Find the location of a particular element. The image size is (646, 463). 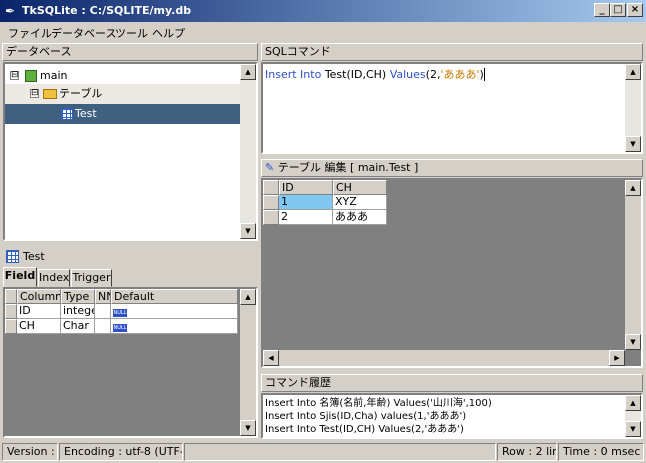

database-tree-scrollbar: ▲ ▼ is located at coordinates (248, 151).